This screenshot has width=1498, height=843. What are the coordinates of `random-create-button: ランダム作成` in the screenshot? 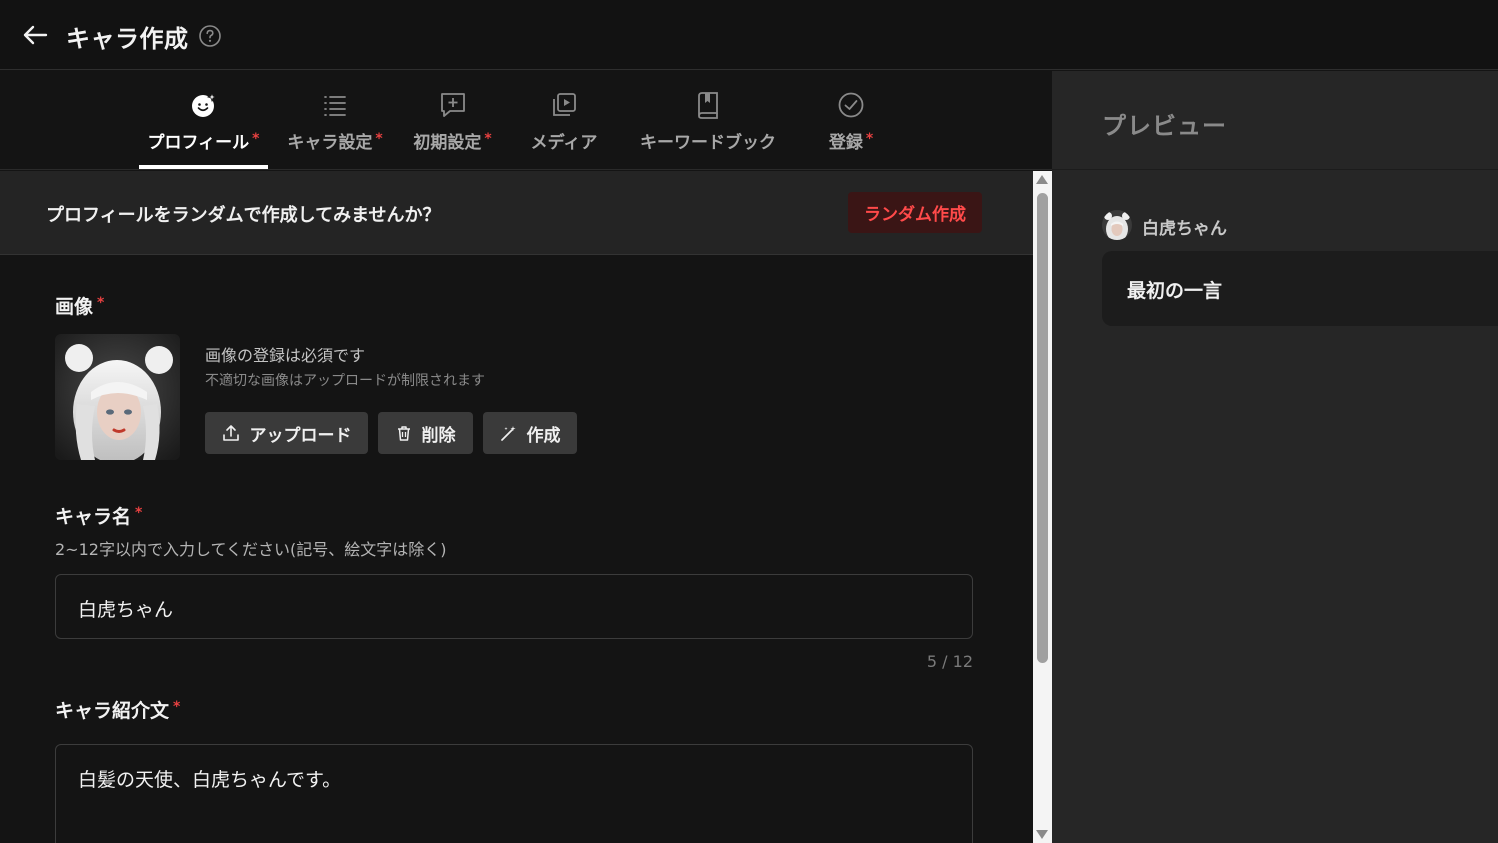 It's located at (915, 212).